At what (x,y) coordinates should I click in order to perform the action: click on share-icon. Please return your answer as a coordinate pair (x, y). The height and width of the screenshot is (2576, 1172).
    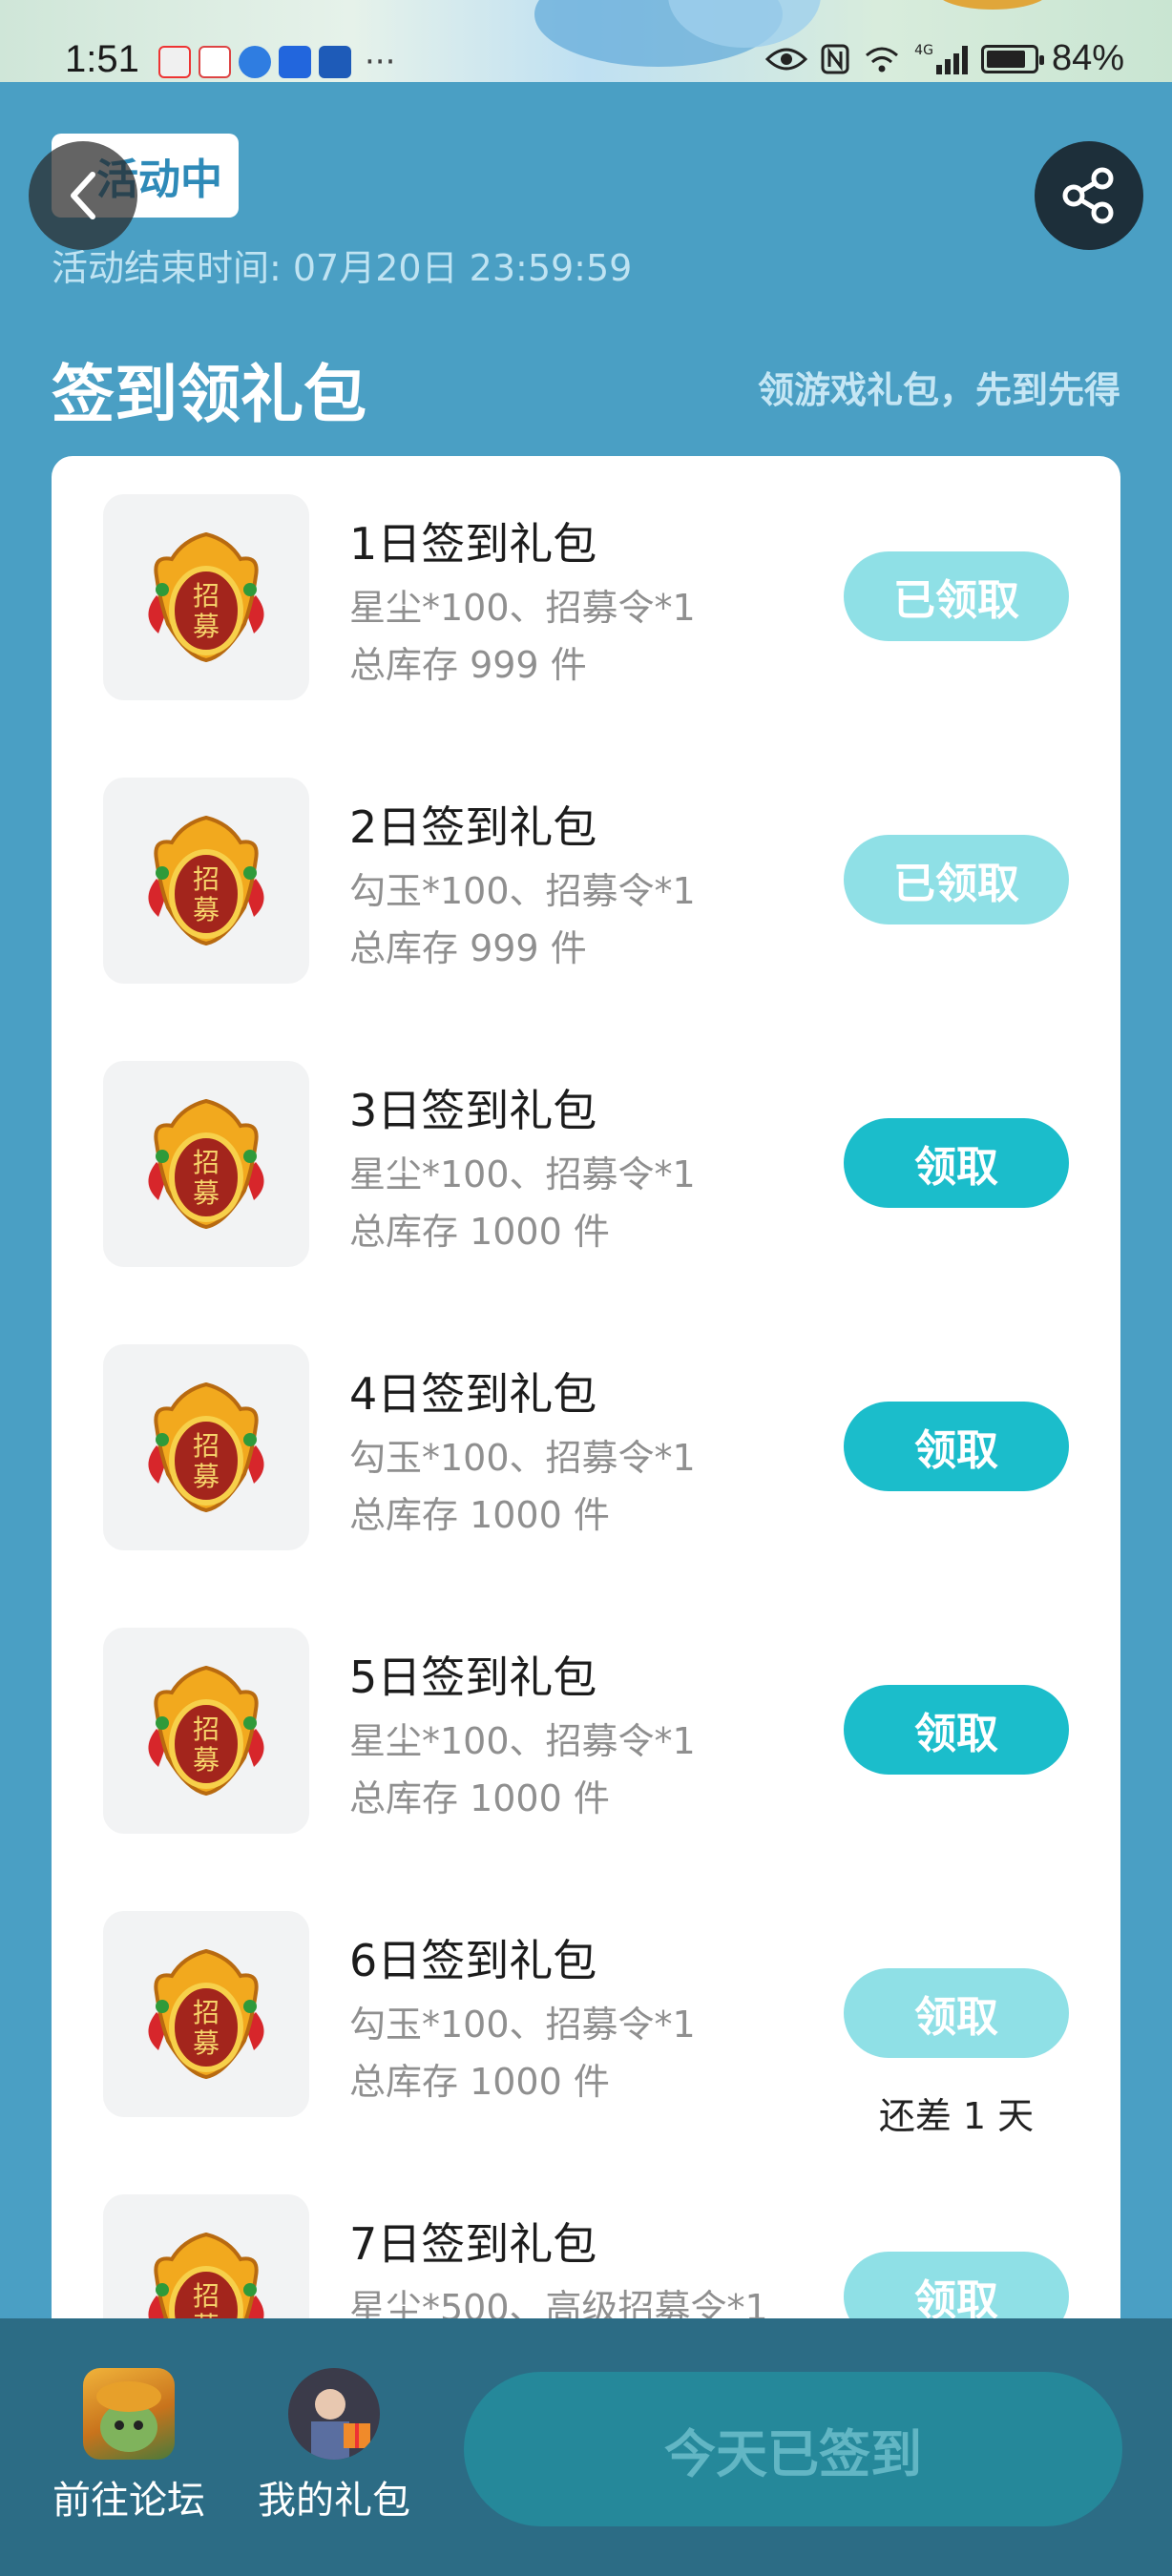
    Looking at the image, I should click on (1088, 195).